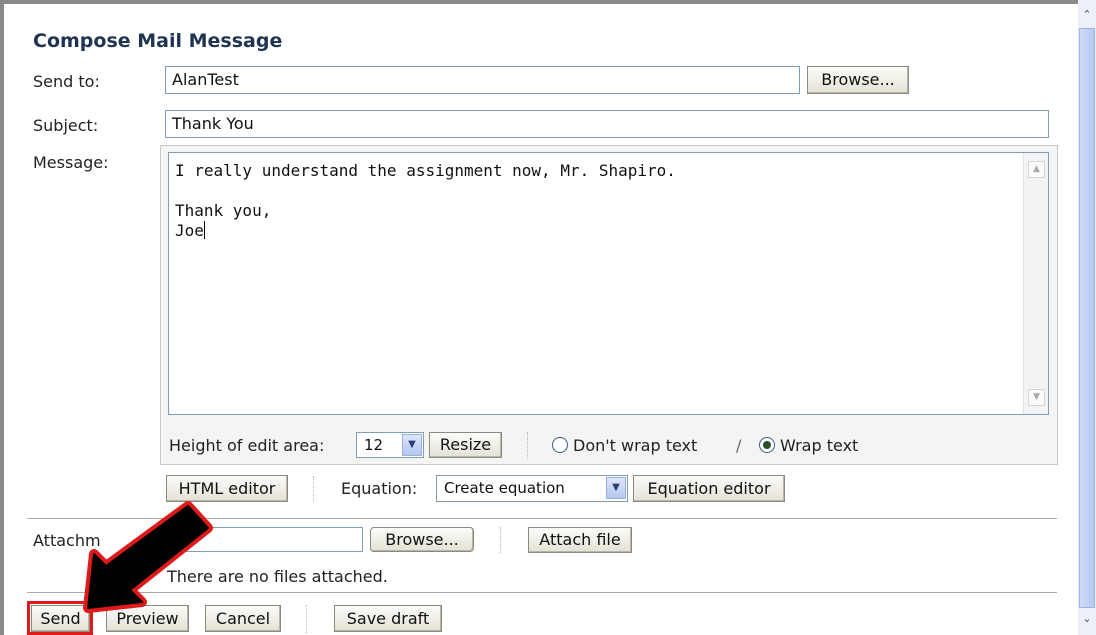 The height and width of the screenshot is (635, 1096). I want to click on equation-select: Create equation ▼, so click(532, 488).